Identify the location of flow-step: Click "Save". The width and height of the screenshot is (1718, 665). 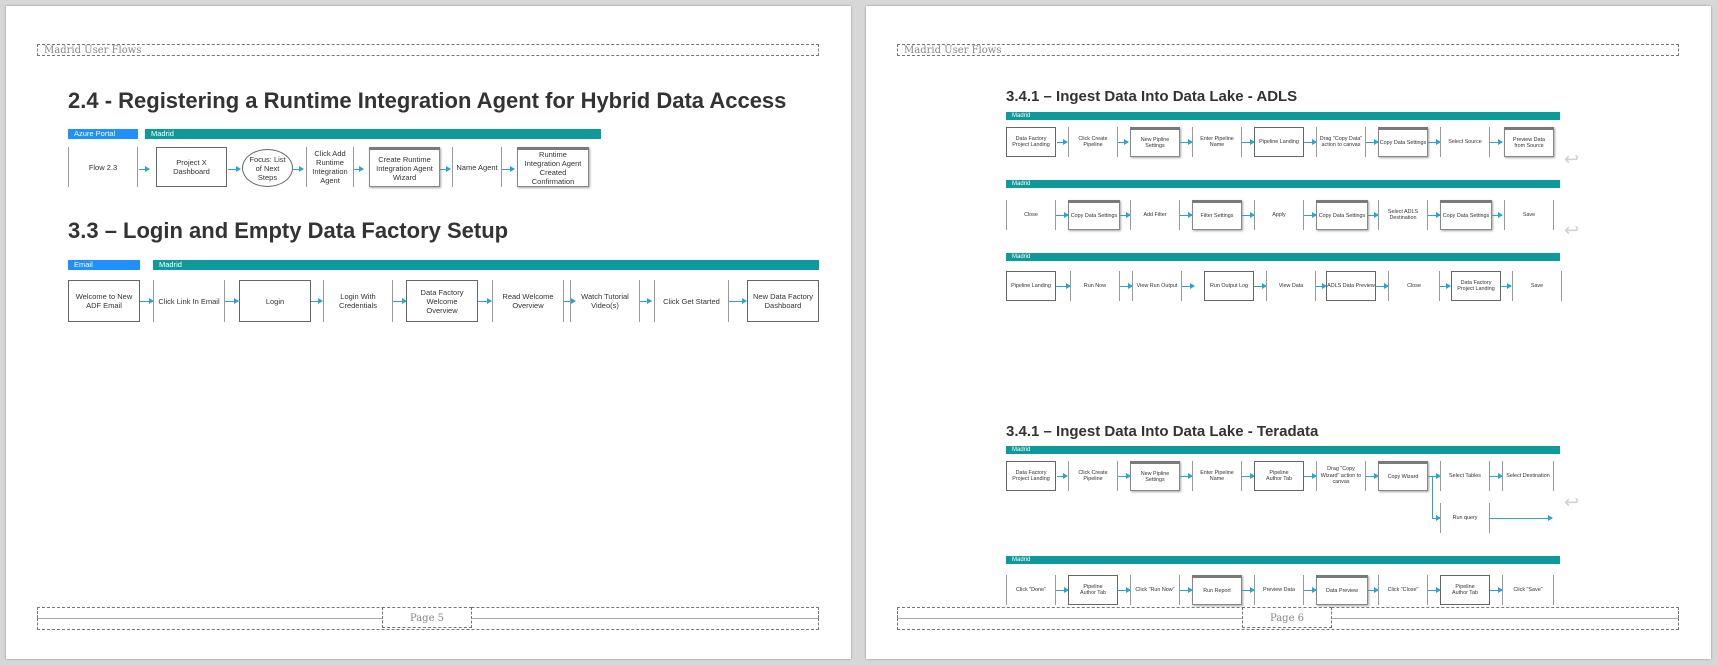
(1528, 590).